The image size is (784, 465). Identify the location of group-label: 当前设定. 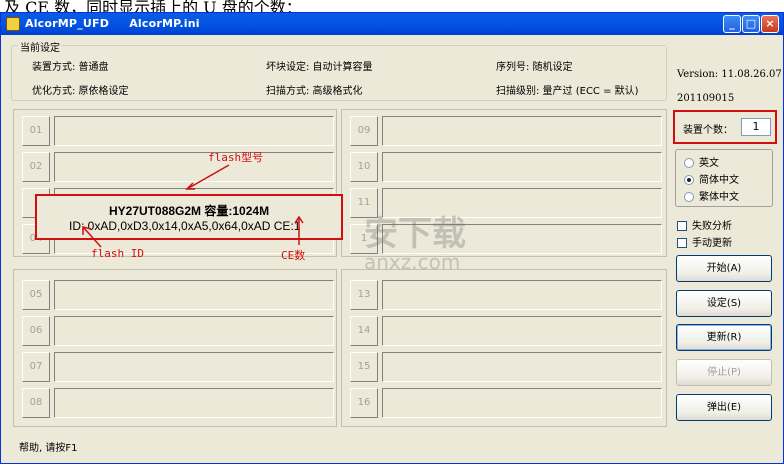
(40, 46).